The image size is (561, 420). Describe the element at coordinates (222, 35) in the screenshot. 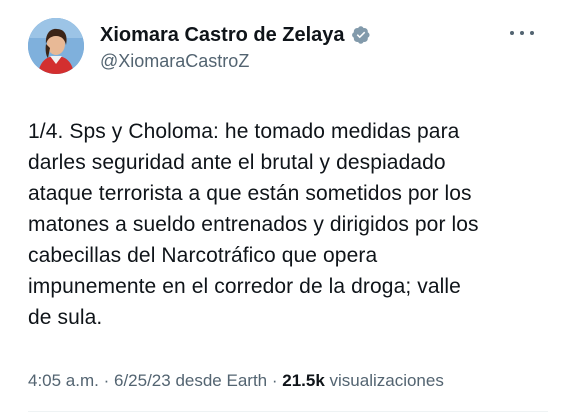

I see `author-display-name: Xiomara Castro de Zelaya` at that location.